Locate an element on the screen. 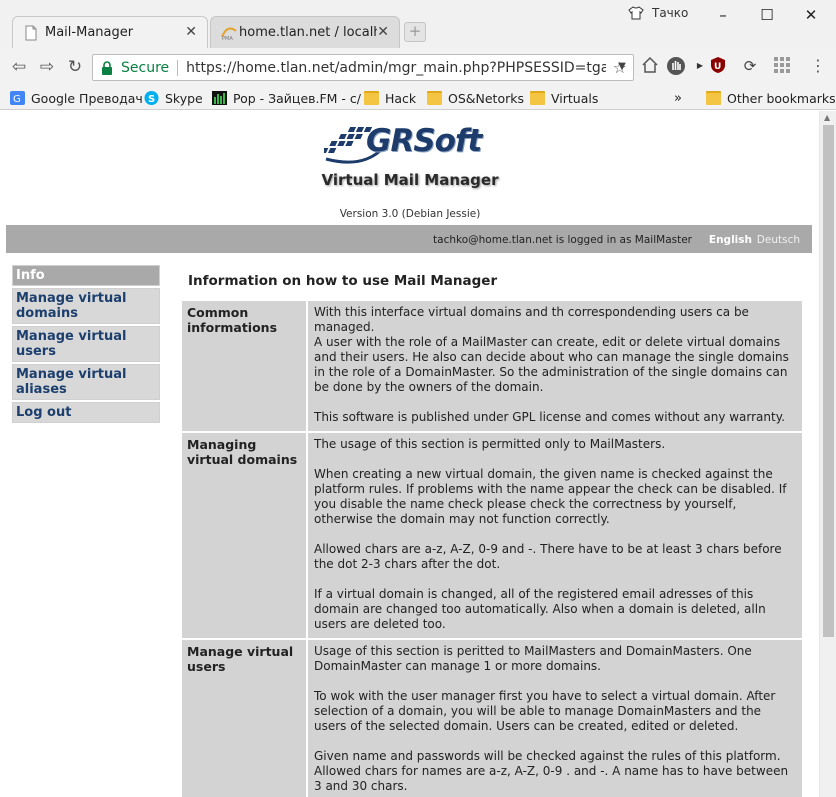 The height and width of the screenshot is (797, 836). reload-icon: ↻ is located at coordinates (75, 67).